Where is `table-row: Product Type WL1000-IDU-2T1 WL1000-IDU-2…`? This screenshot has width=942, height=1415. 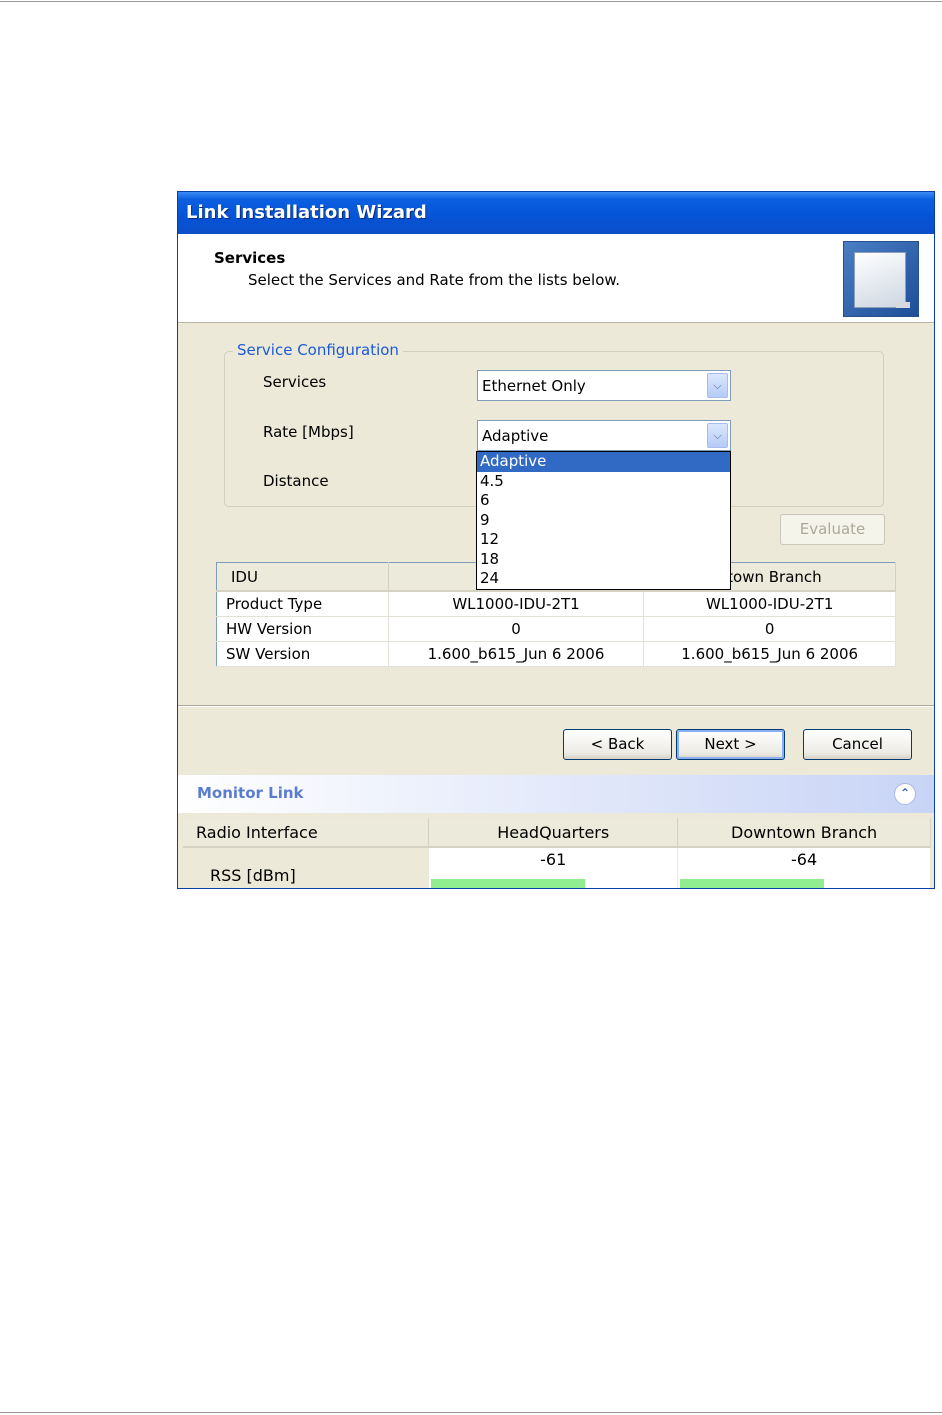 table-row: Product Type WL1000-IDU-2T1 WL1000-IDU-2… is located at coordinates (556, 604).